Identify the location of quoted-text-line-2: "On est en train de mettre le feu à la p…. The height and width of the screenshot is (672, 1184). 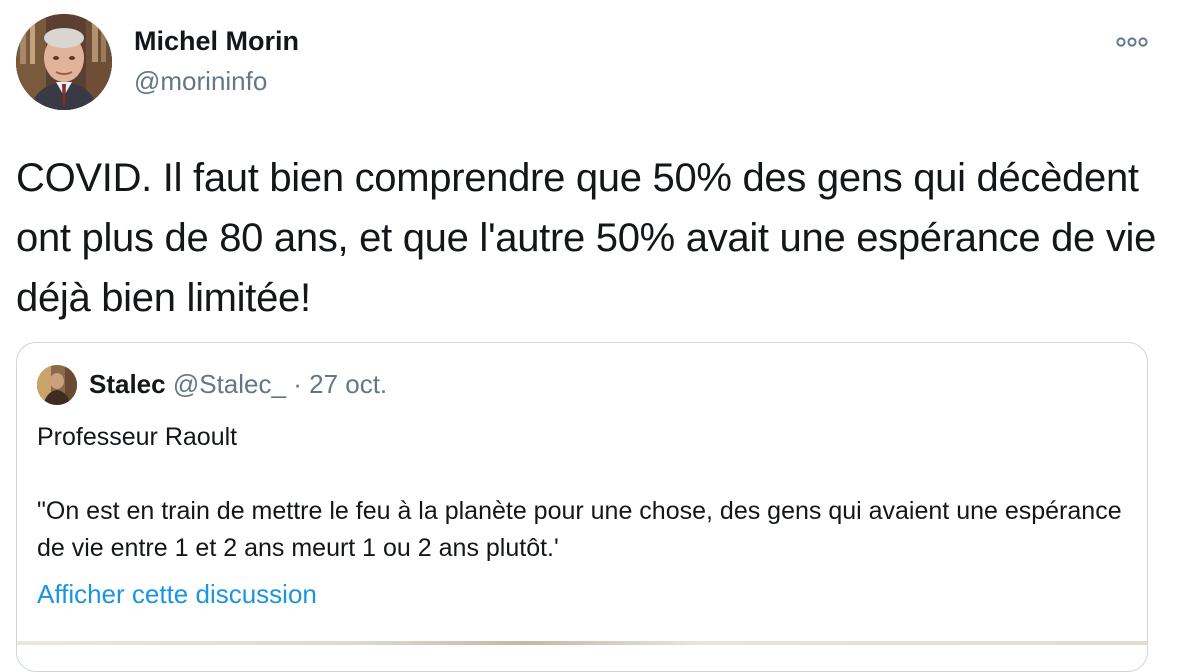
(579, 529).